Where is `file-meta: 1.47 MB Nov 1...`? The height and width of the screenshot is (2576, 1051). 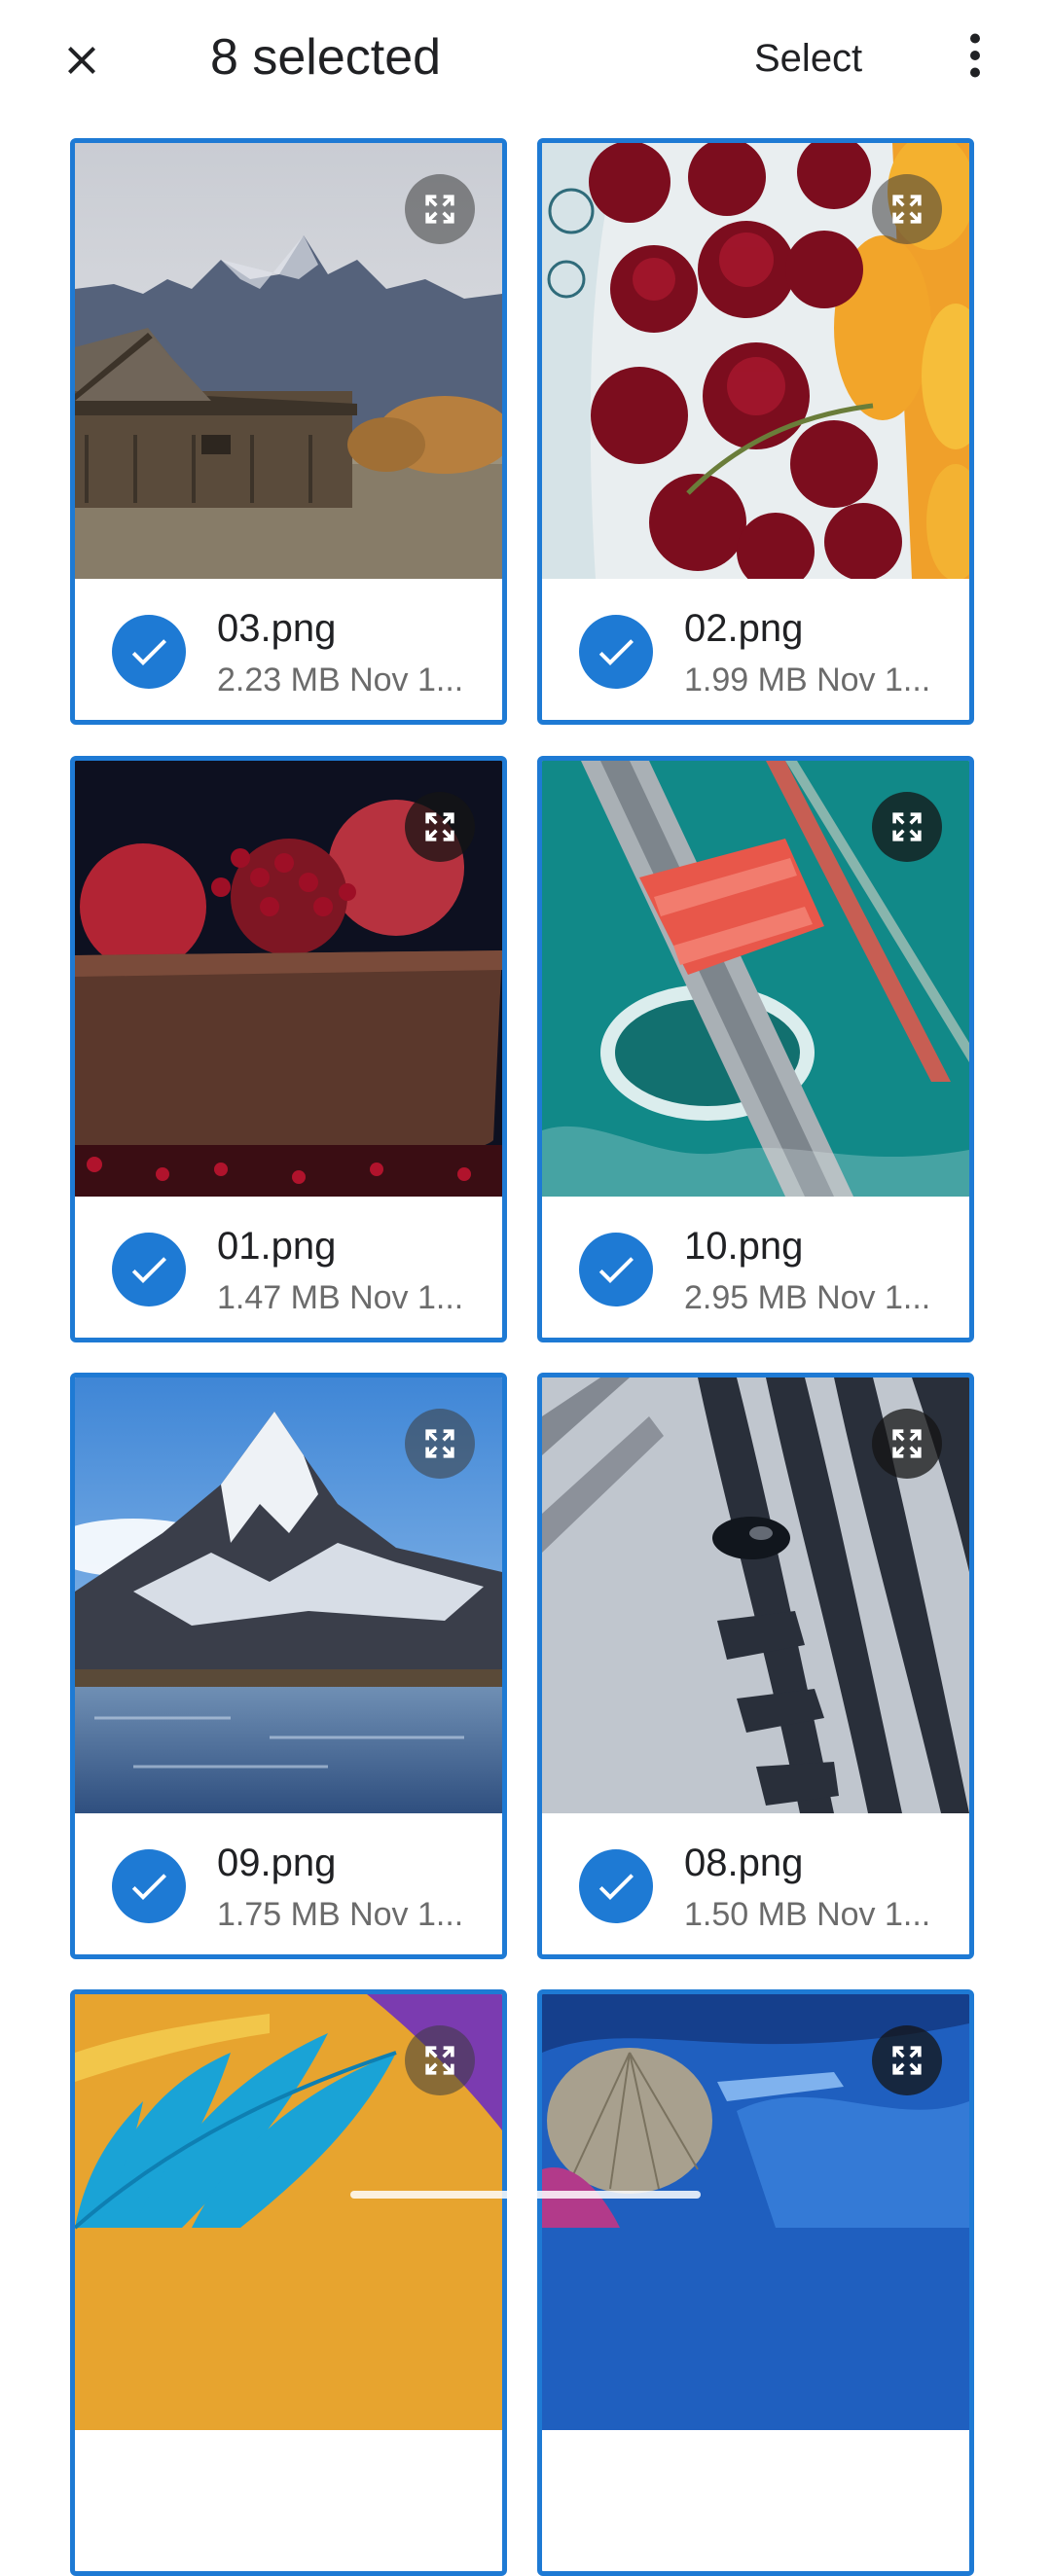 file-meta: 1.47 MB Nov 1... is located at coordinates (340, 1297).